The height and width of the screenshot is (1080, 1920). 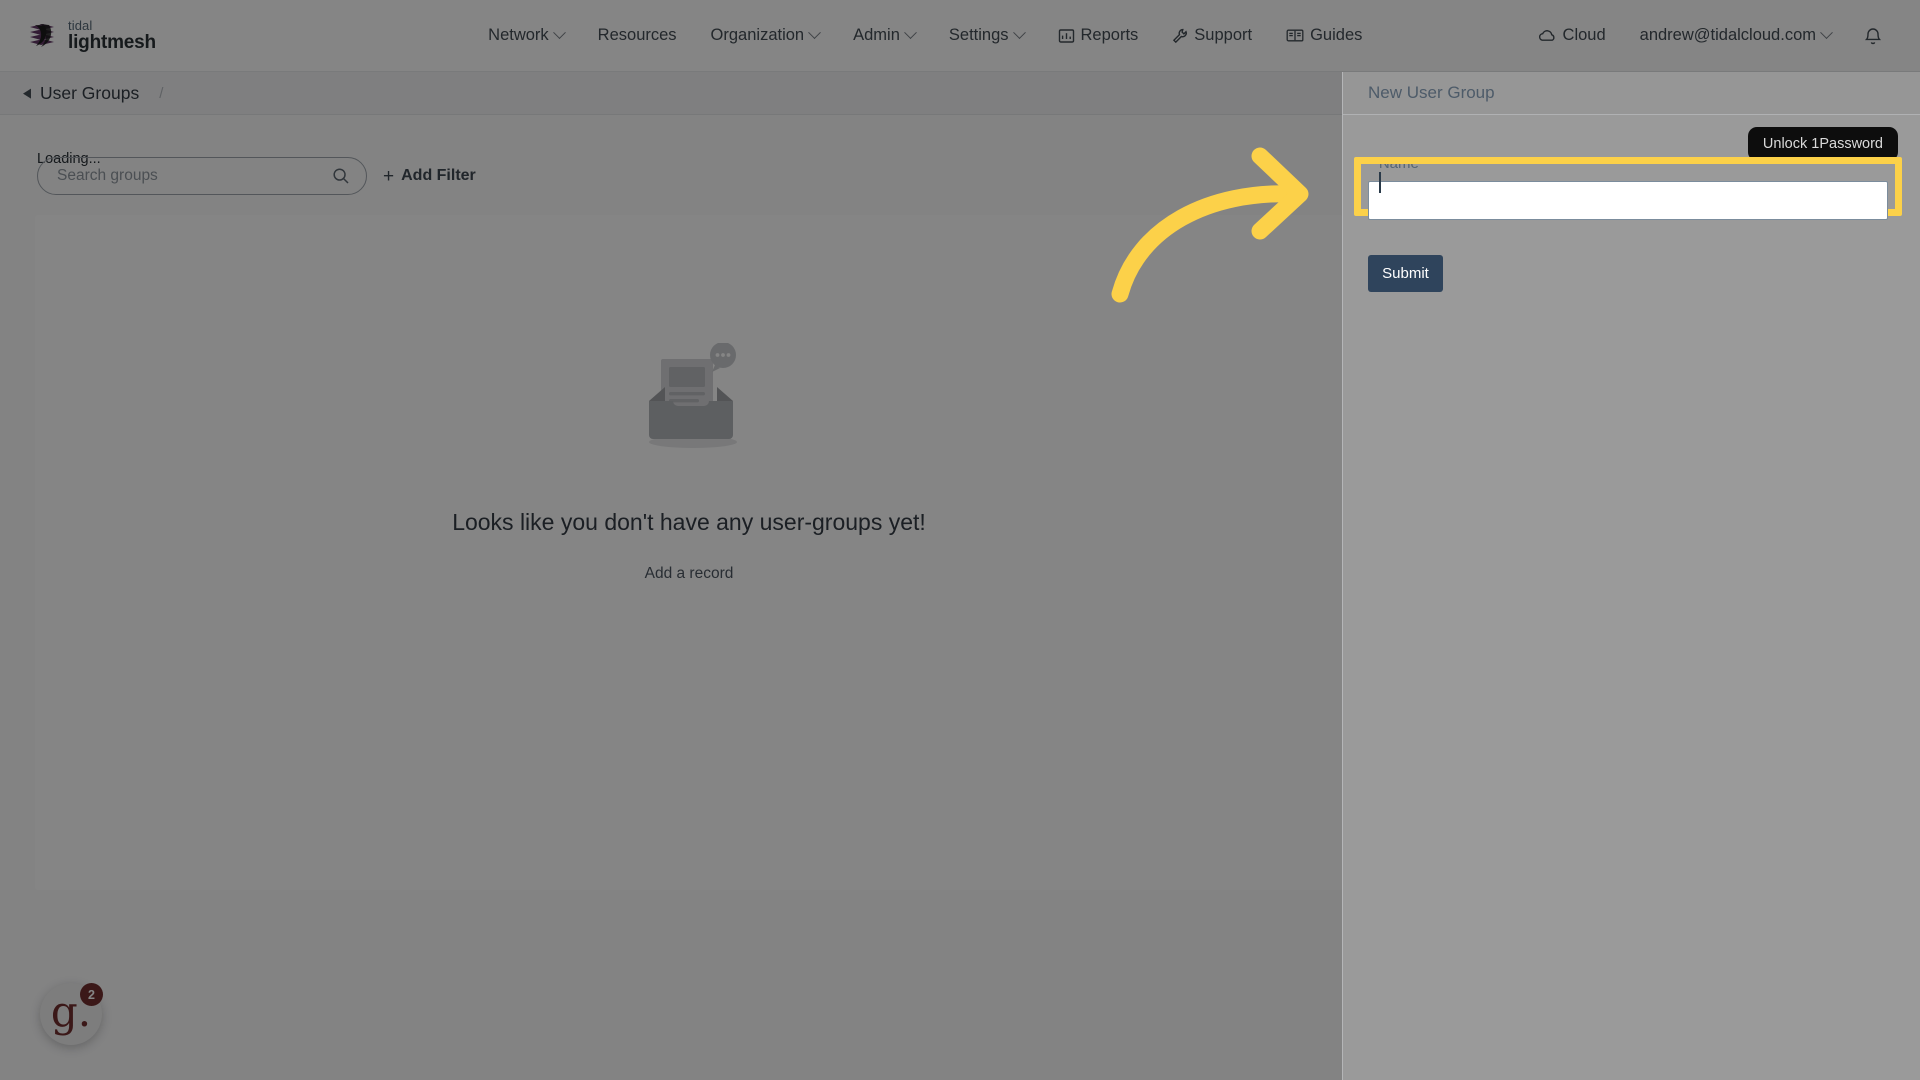 I want to click on search-input, so click(x=194, y=176).